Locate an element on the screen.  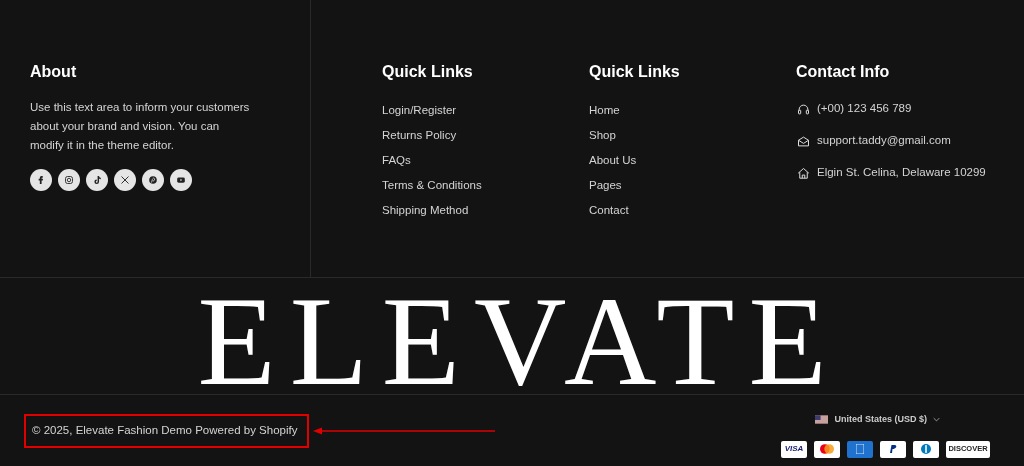
contact-heading: Contact Info is located at coordinates (843, 72).